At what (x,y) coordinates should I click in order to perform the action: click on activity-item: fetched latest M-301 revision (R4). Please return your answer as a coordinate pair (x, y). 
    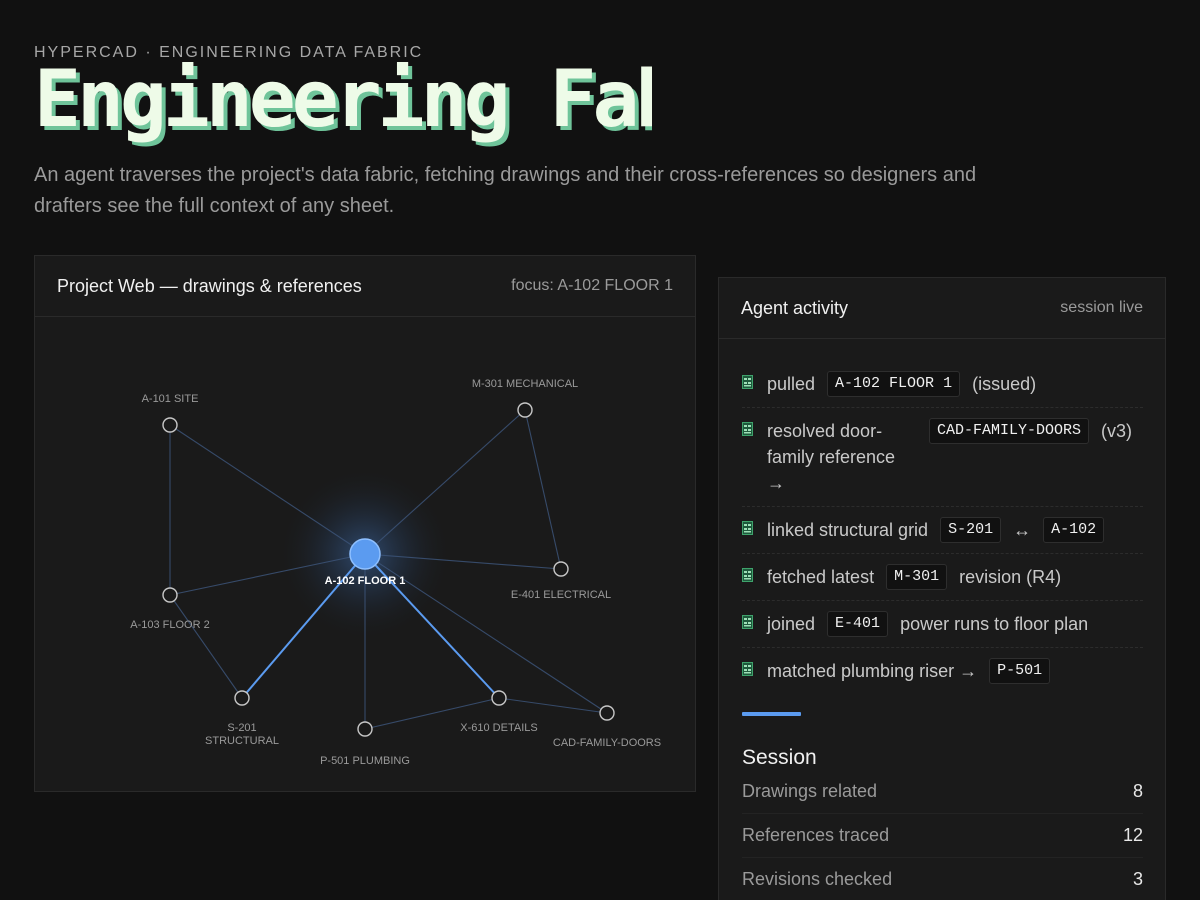
    Looking at the image, I should click on (942, 577).